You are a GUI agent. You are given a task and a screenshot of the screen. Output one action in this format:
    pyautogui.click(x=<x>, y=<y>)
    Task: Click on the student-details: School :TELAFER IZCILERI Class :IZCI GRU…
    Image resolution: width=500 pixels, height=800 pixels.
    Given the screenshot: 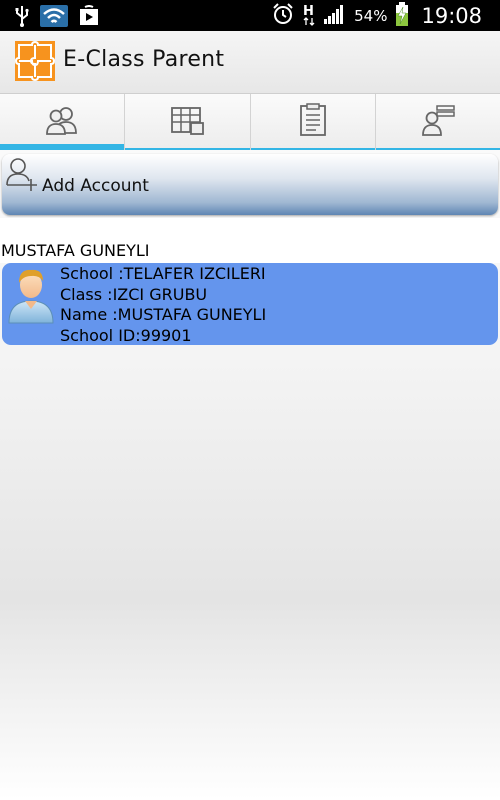 What is the action you would take?
    pyautogui.click(x=163, y=305)
    